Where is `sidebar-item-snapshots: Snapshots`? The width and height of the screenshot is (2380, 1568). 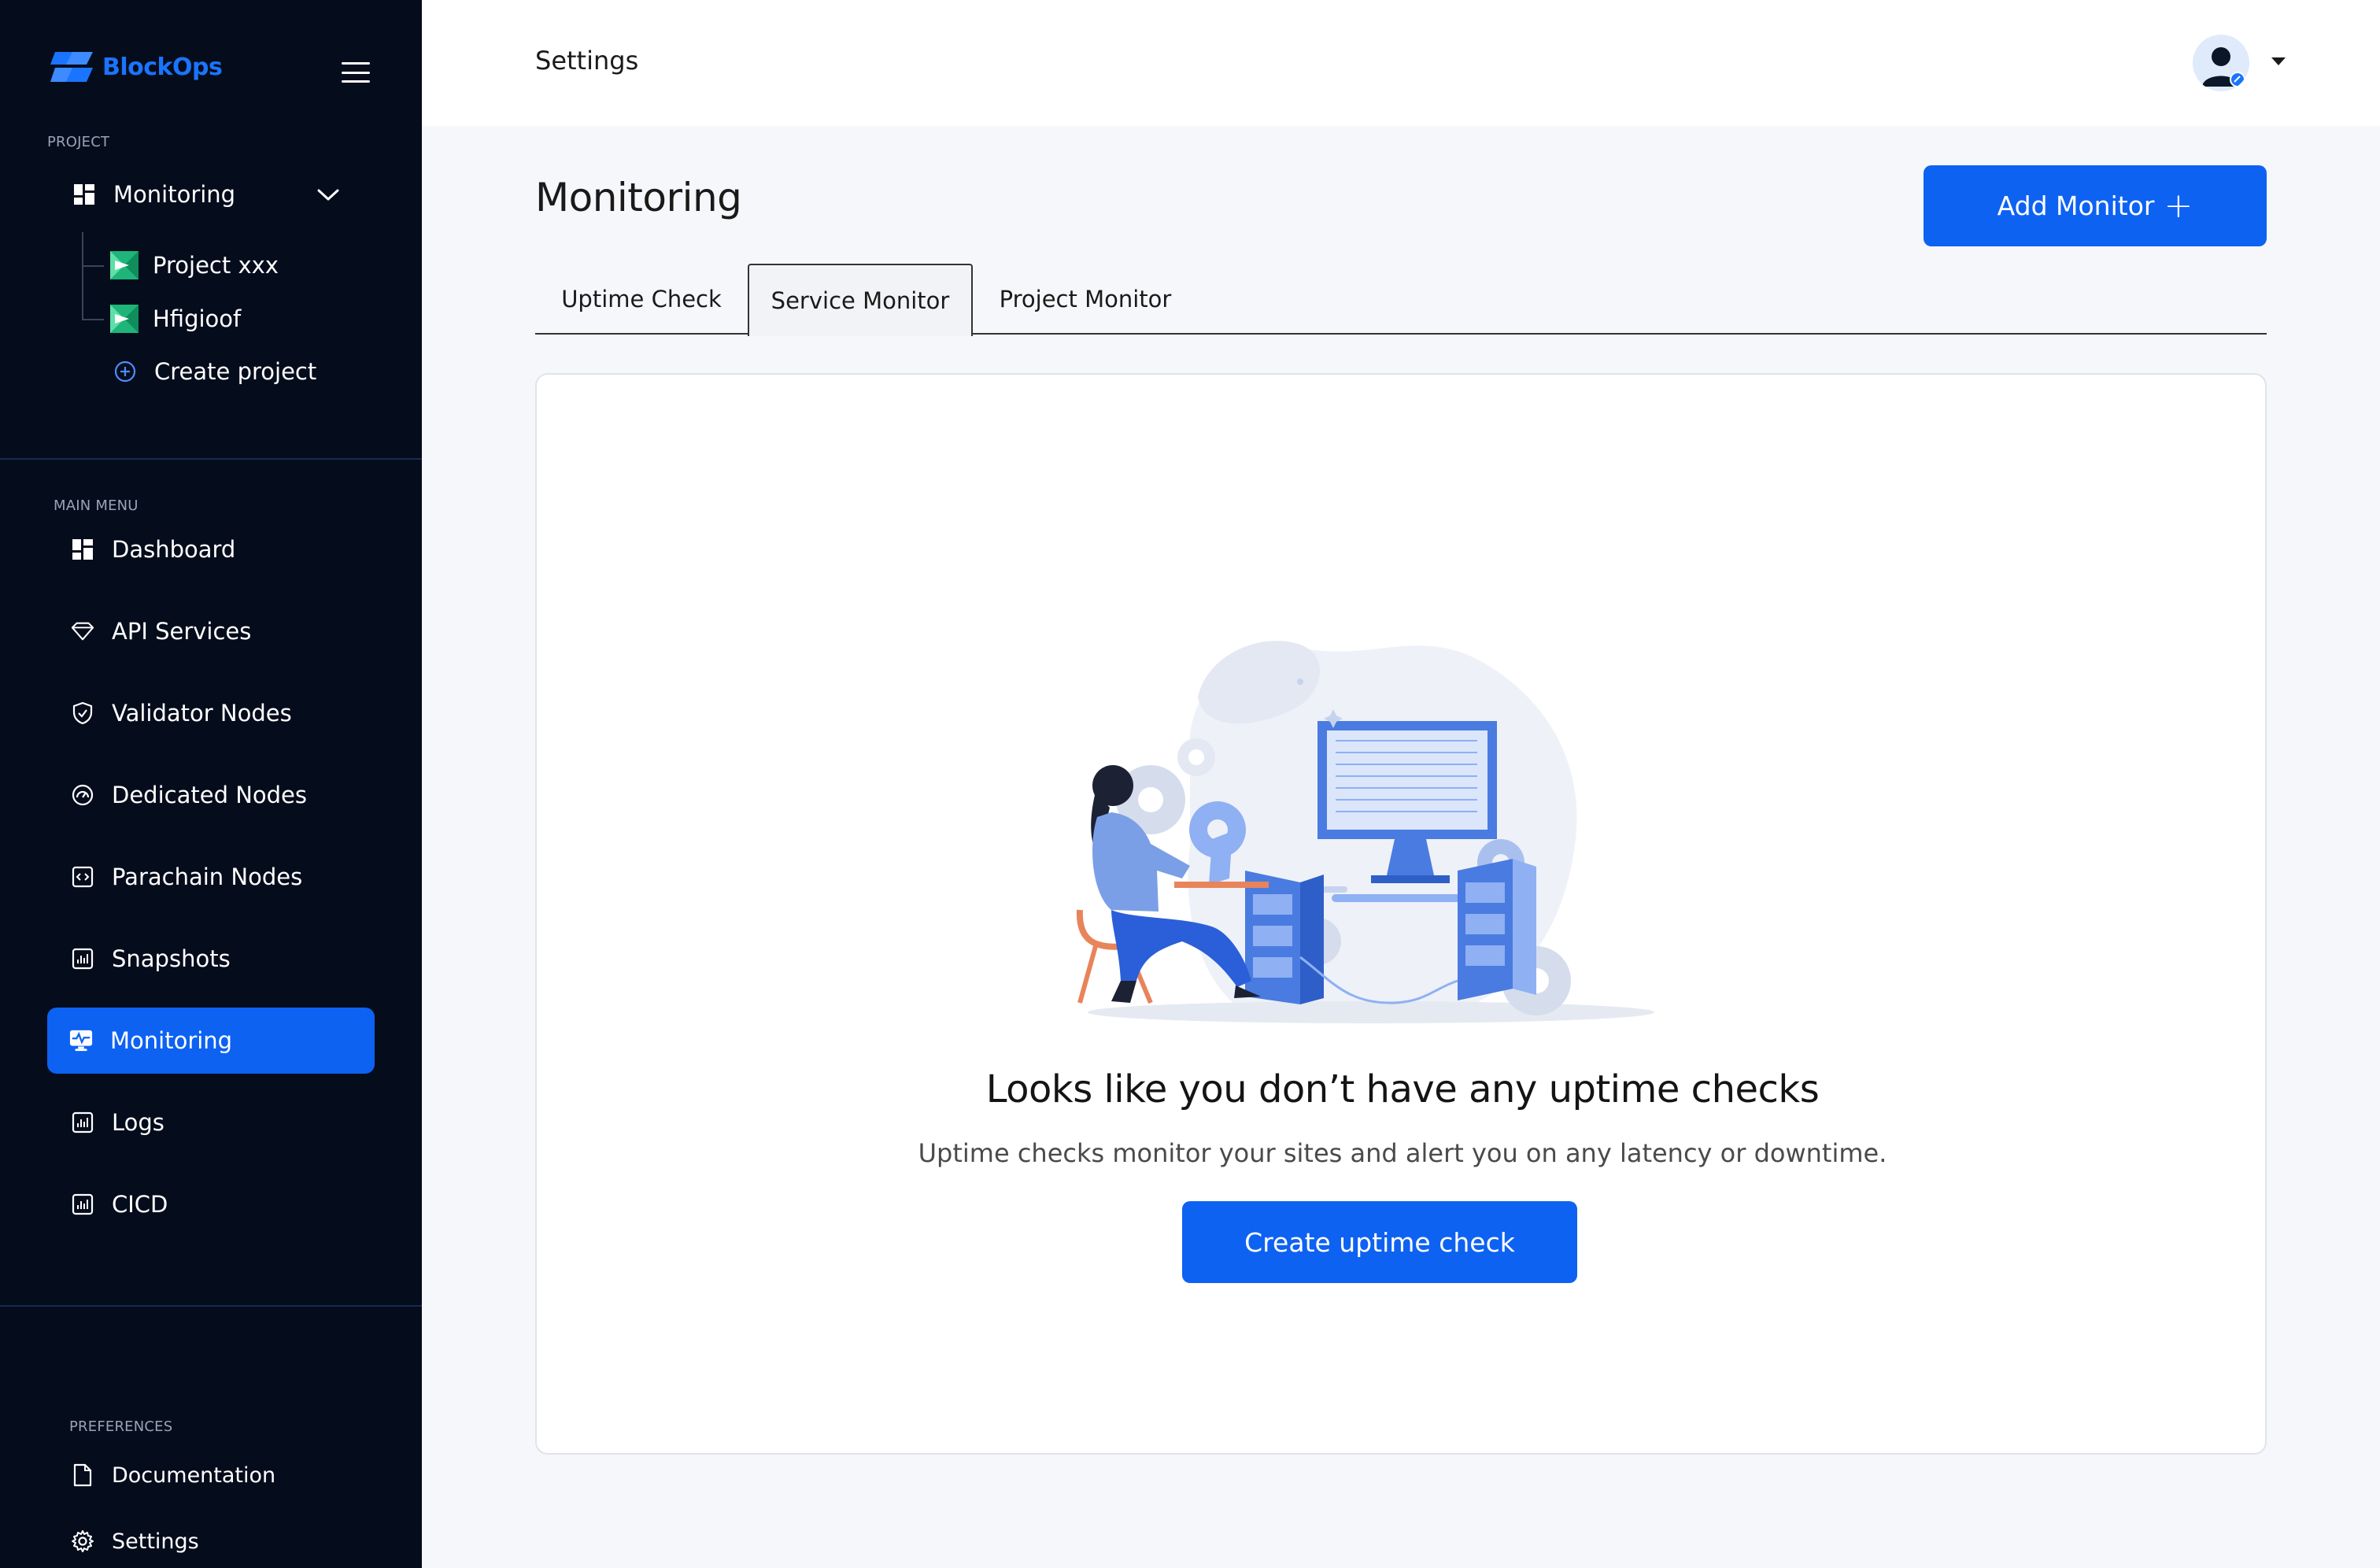
sidebar-item-snapshots: Snapshots is located at coordinates (211, 959).